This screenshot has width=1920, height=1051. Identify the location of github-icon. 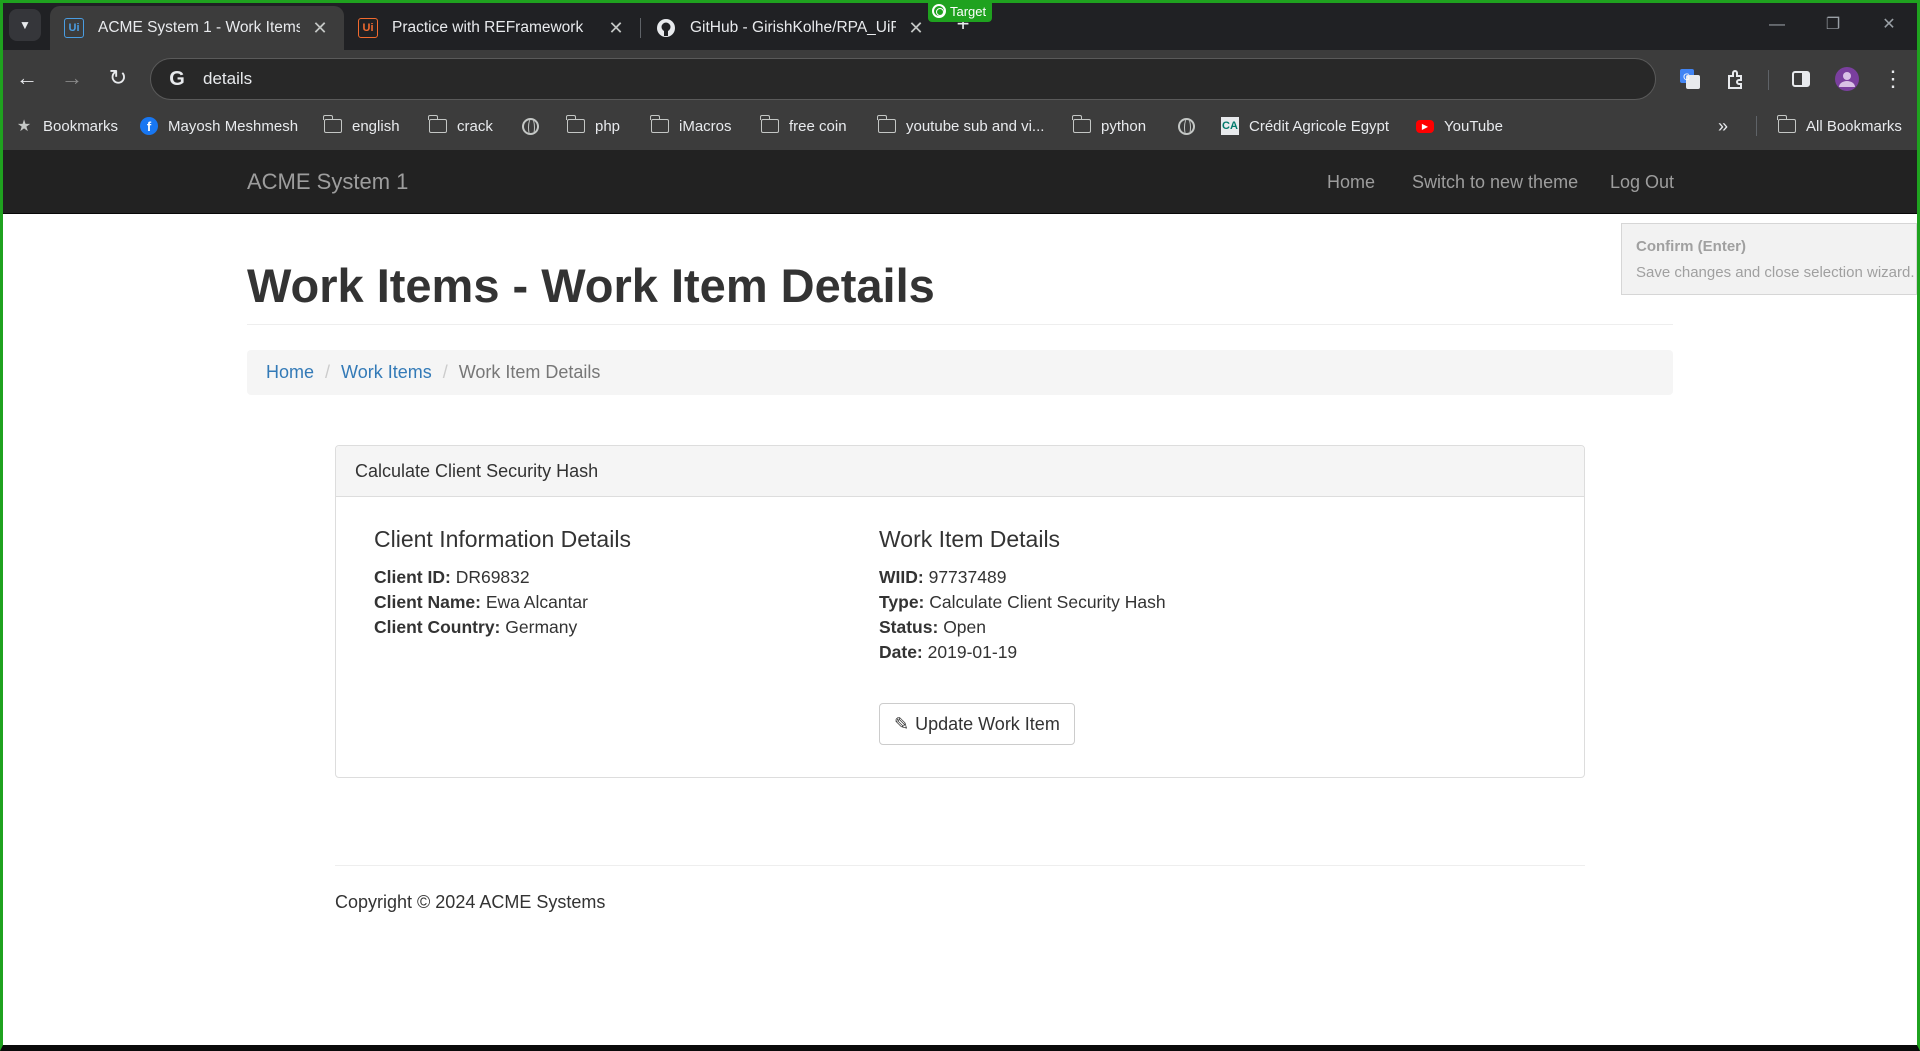
(666, 28).